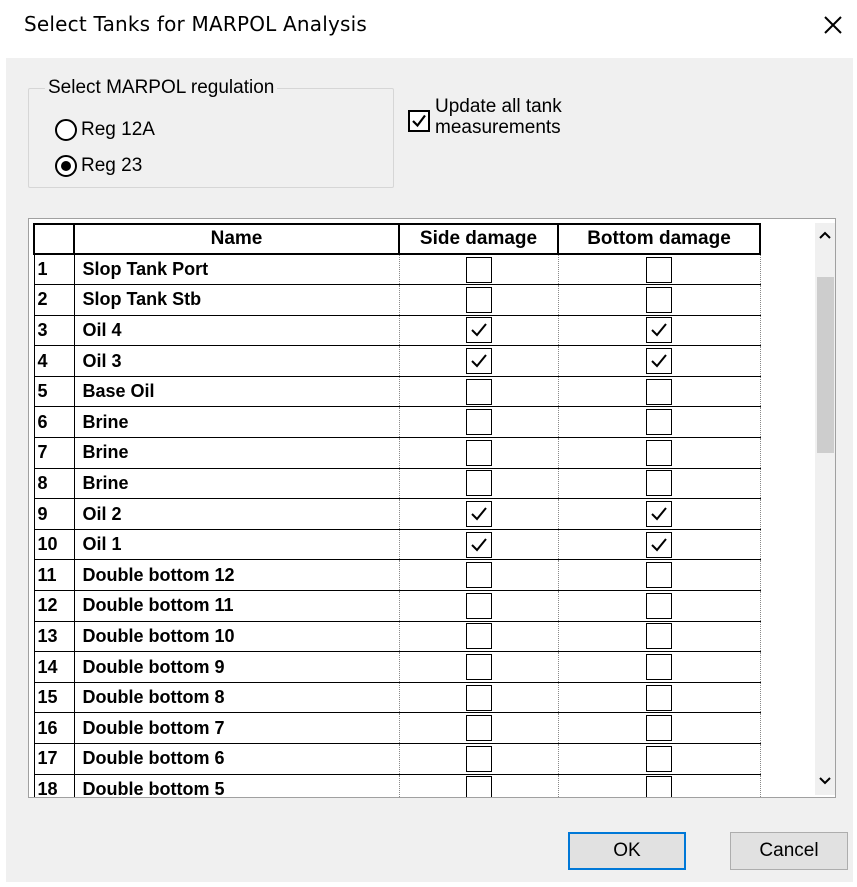 Image resolution: width=857 pixels, height=887 pixels. What do you see at coordinates (236, 361) in the screenshot?
I see `tank-name-cell: Oil 3` at bounding box center [236, 361].